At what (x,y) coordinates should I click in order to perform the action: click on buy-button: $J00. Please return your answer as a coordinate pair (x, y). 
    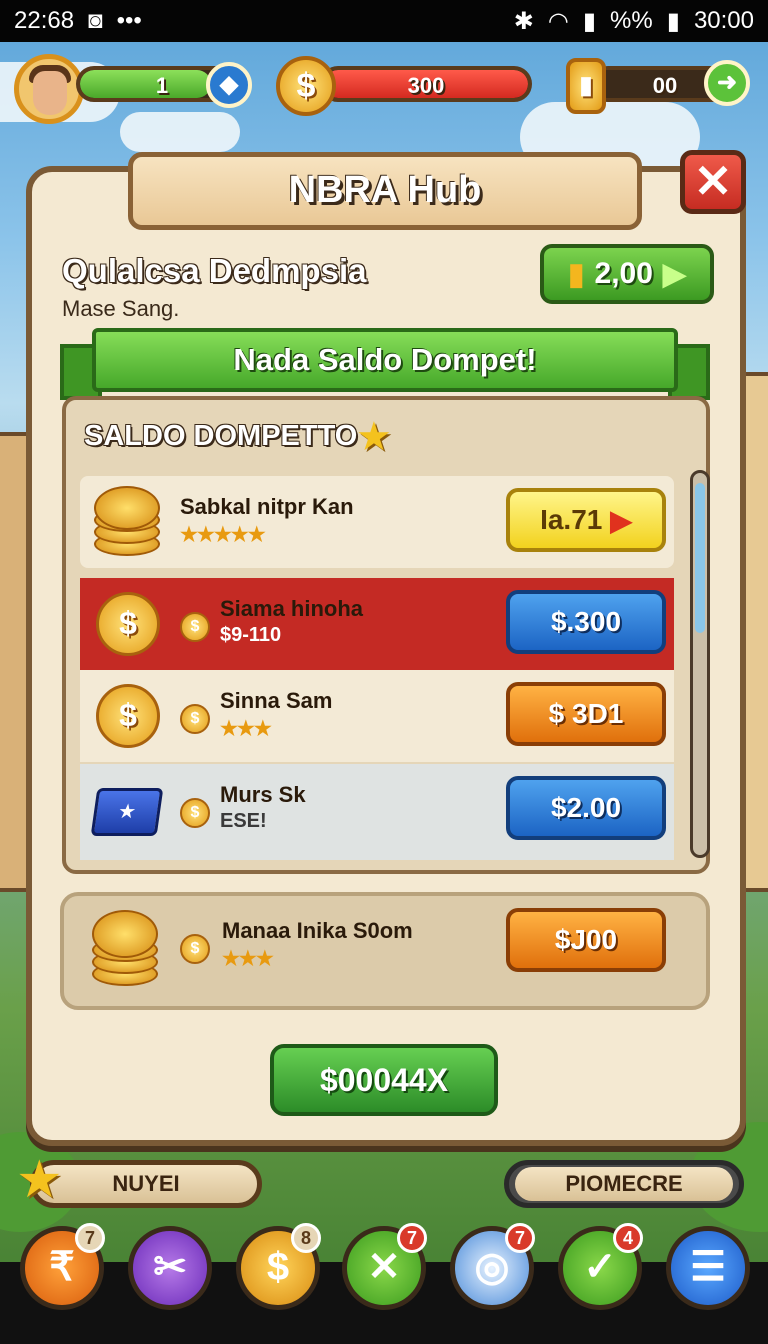
    Looking at the image, I should click on (586, 940).